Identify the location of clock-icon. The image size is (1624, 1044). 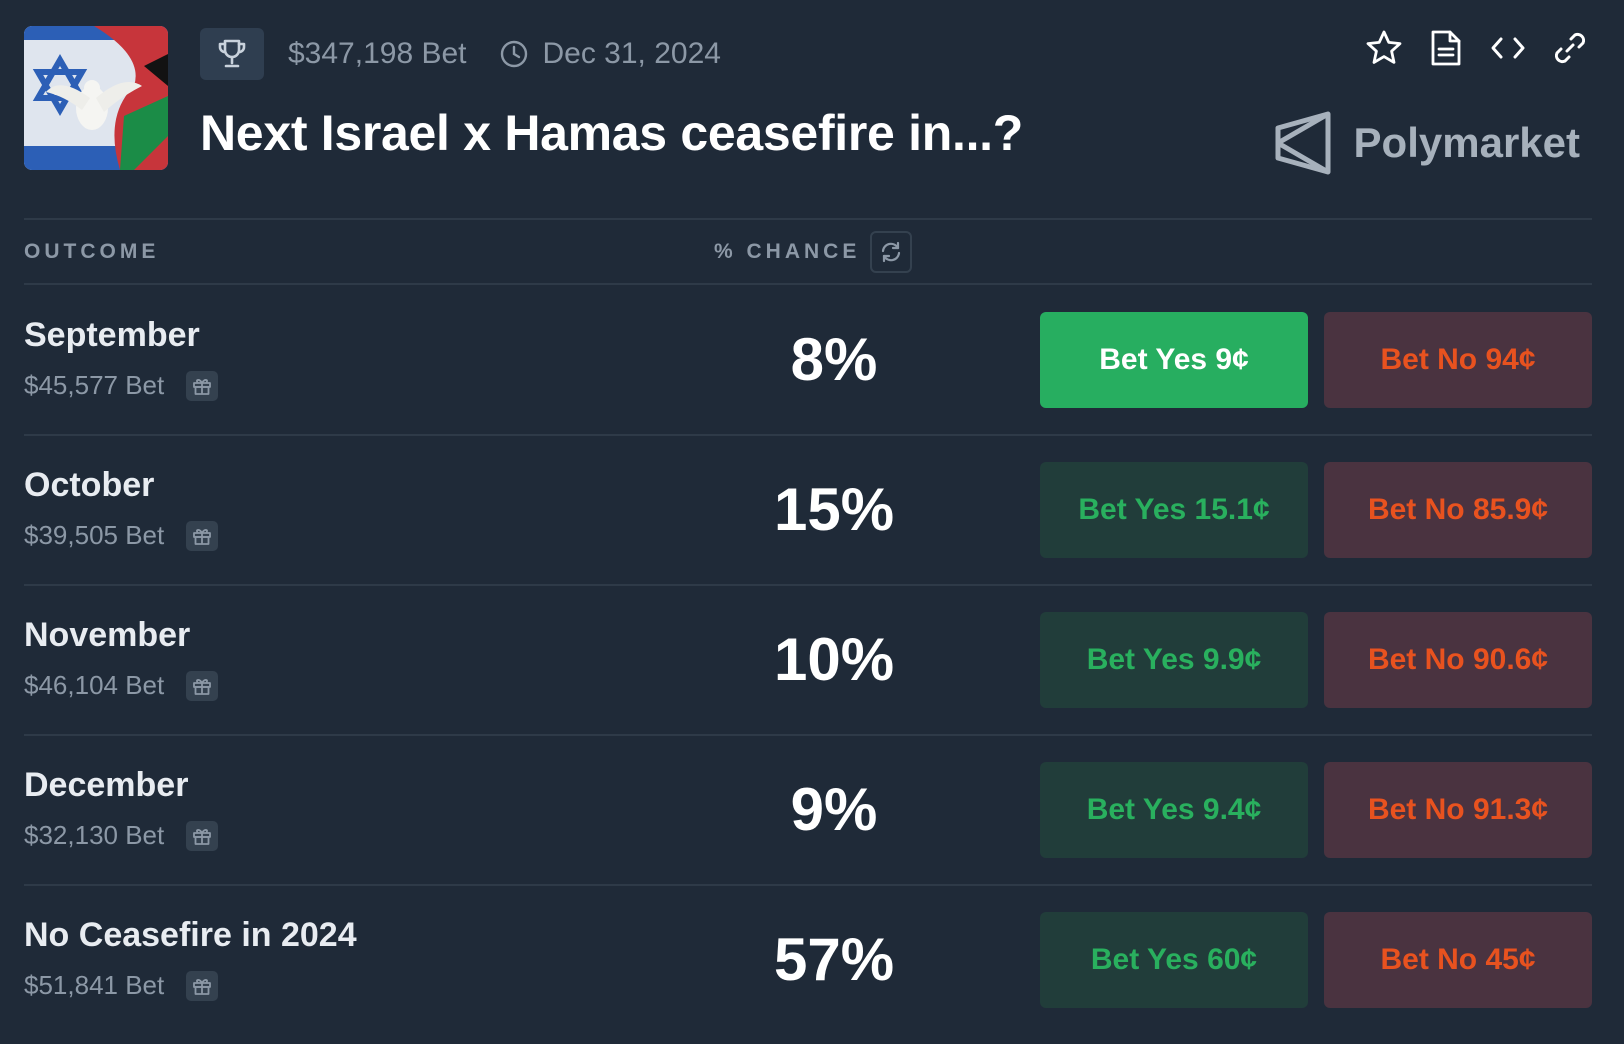
(514, 54).